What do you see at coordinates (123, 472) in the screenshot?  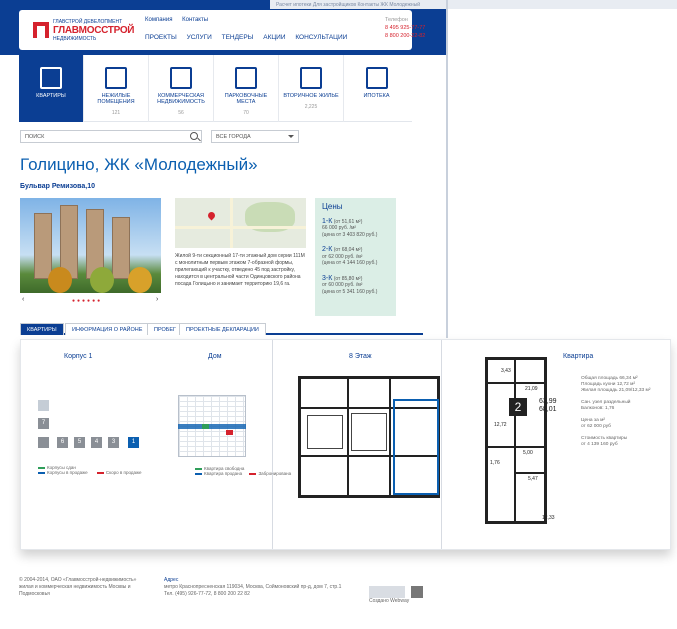 I see `legend-label: Скоро в продаже` at bounding box center [123, 472].